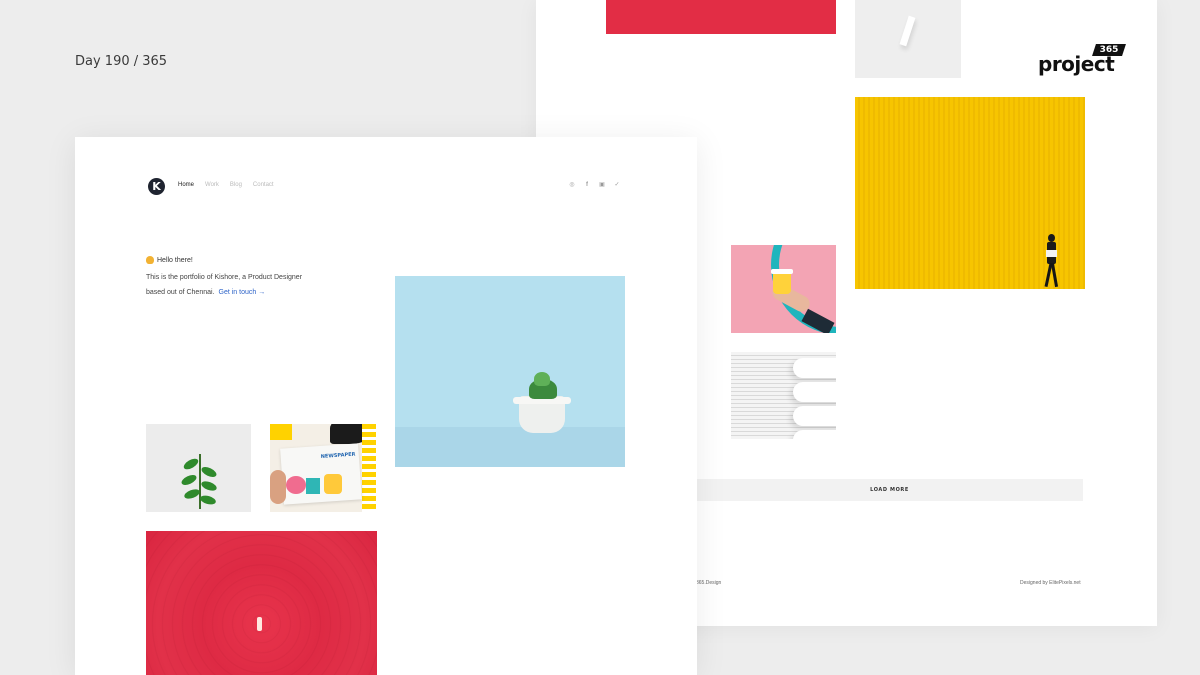 This screenshot has height=675, width=1200. What do you see at coordinates (1083, 61) in the screenshot?
I see `project-365-logo: project 365` at bounding box center [1083, 61].